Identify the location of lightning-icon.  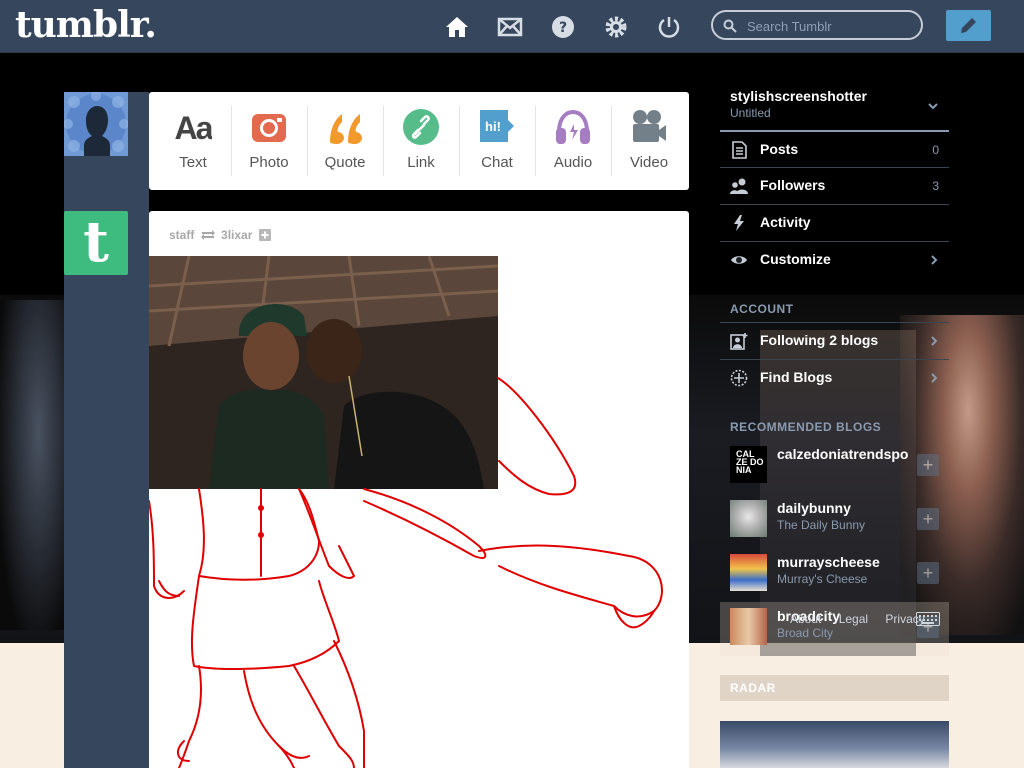
(739, 223).